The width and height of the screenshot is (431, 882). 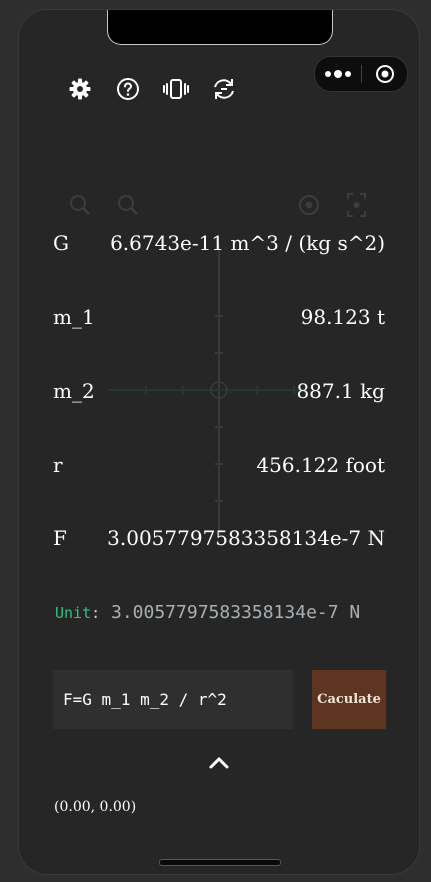 I want to click on field-row-g: G 6.6743e-11 m^3 / (kg s^2), so click(x=219, y=243).